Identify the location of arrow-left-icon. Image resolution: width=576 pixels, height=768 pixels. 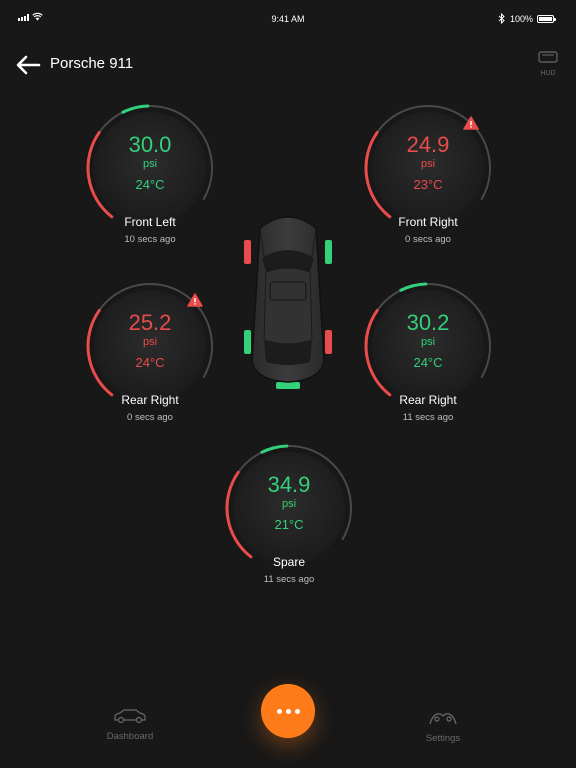
(28, 65).